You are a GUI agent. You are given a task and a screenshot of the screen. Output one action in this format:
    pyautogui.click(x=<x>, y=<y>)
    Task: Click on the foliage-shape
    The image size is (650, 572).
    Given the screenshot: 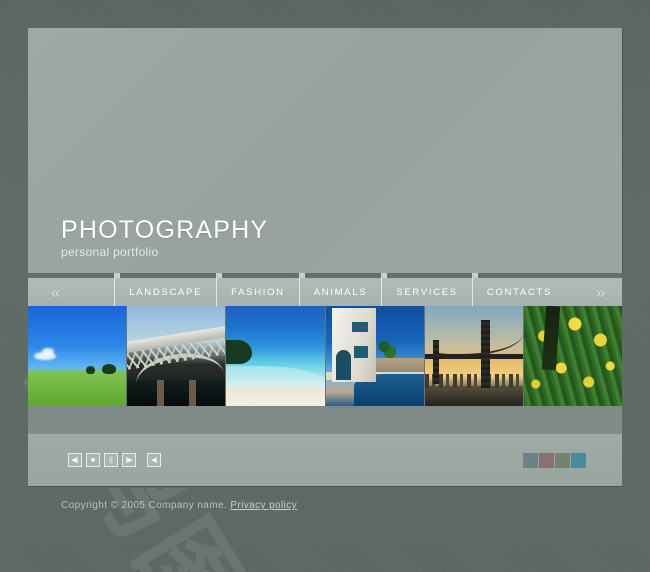 What is the action you would take?
    pyautogui.click(x=239, y=352)
    